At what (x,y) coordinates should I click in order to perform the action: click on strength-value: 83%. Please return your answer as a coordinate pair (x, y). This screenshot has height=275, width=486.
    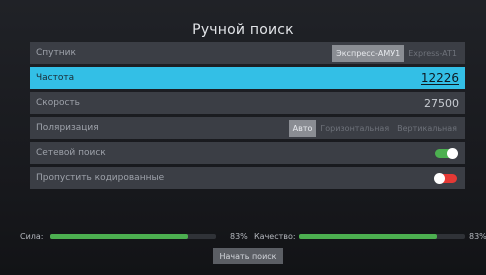
    Looking at the image, I should click on (239, 236).